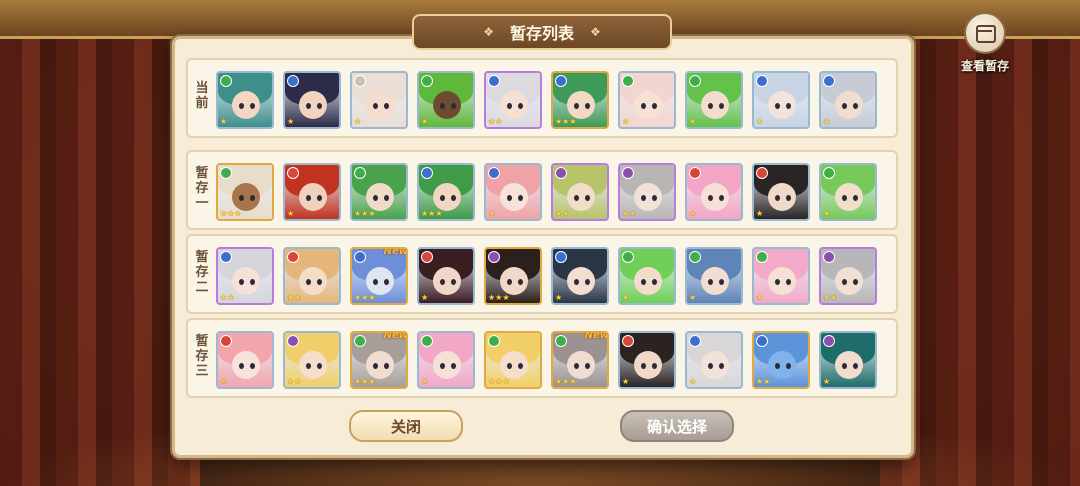  Describe the element at coordinates (406, 426) in the screenshot. I see `close-button: 关闭` at that location.